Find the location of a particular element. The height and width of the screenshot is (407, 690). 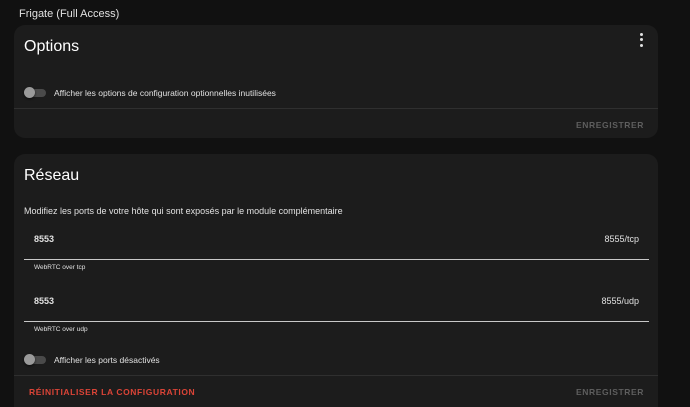

show-unused-options-toggle is located at coordinates (35, 92).